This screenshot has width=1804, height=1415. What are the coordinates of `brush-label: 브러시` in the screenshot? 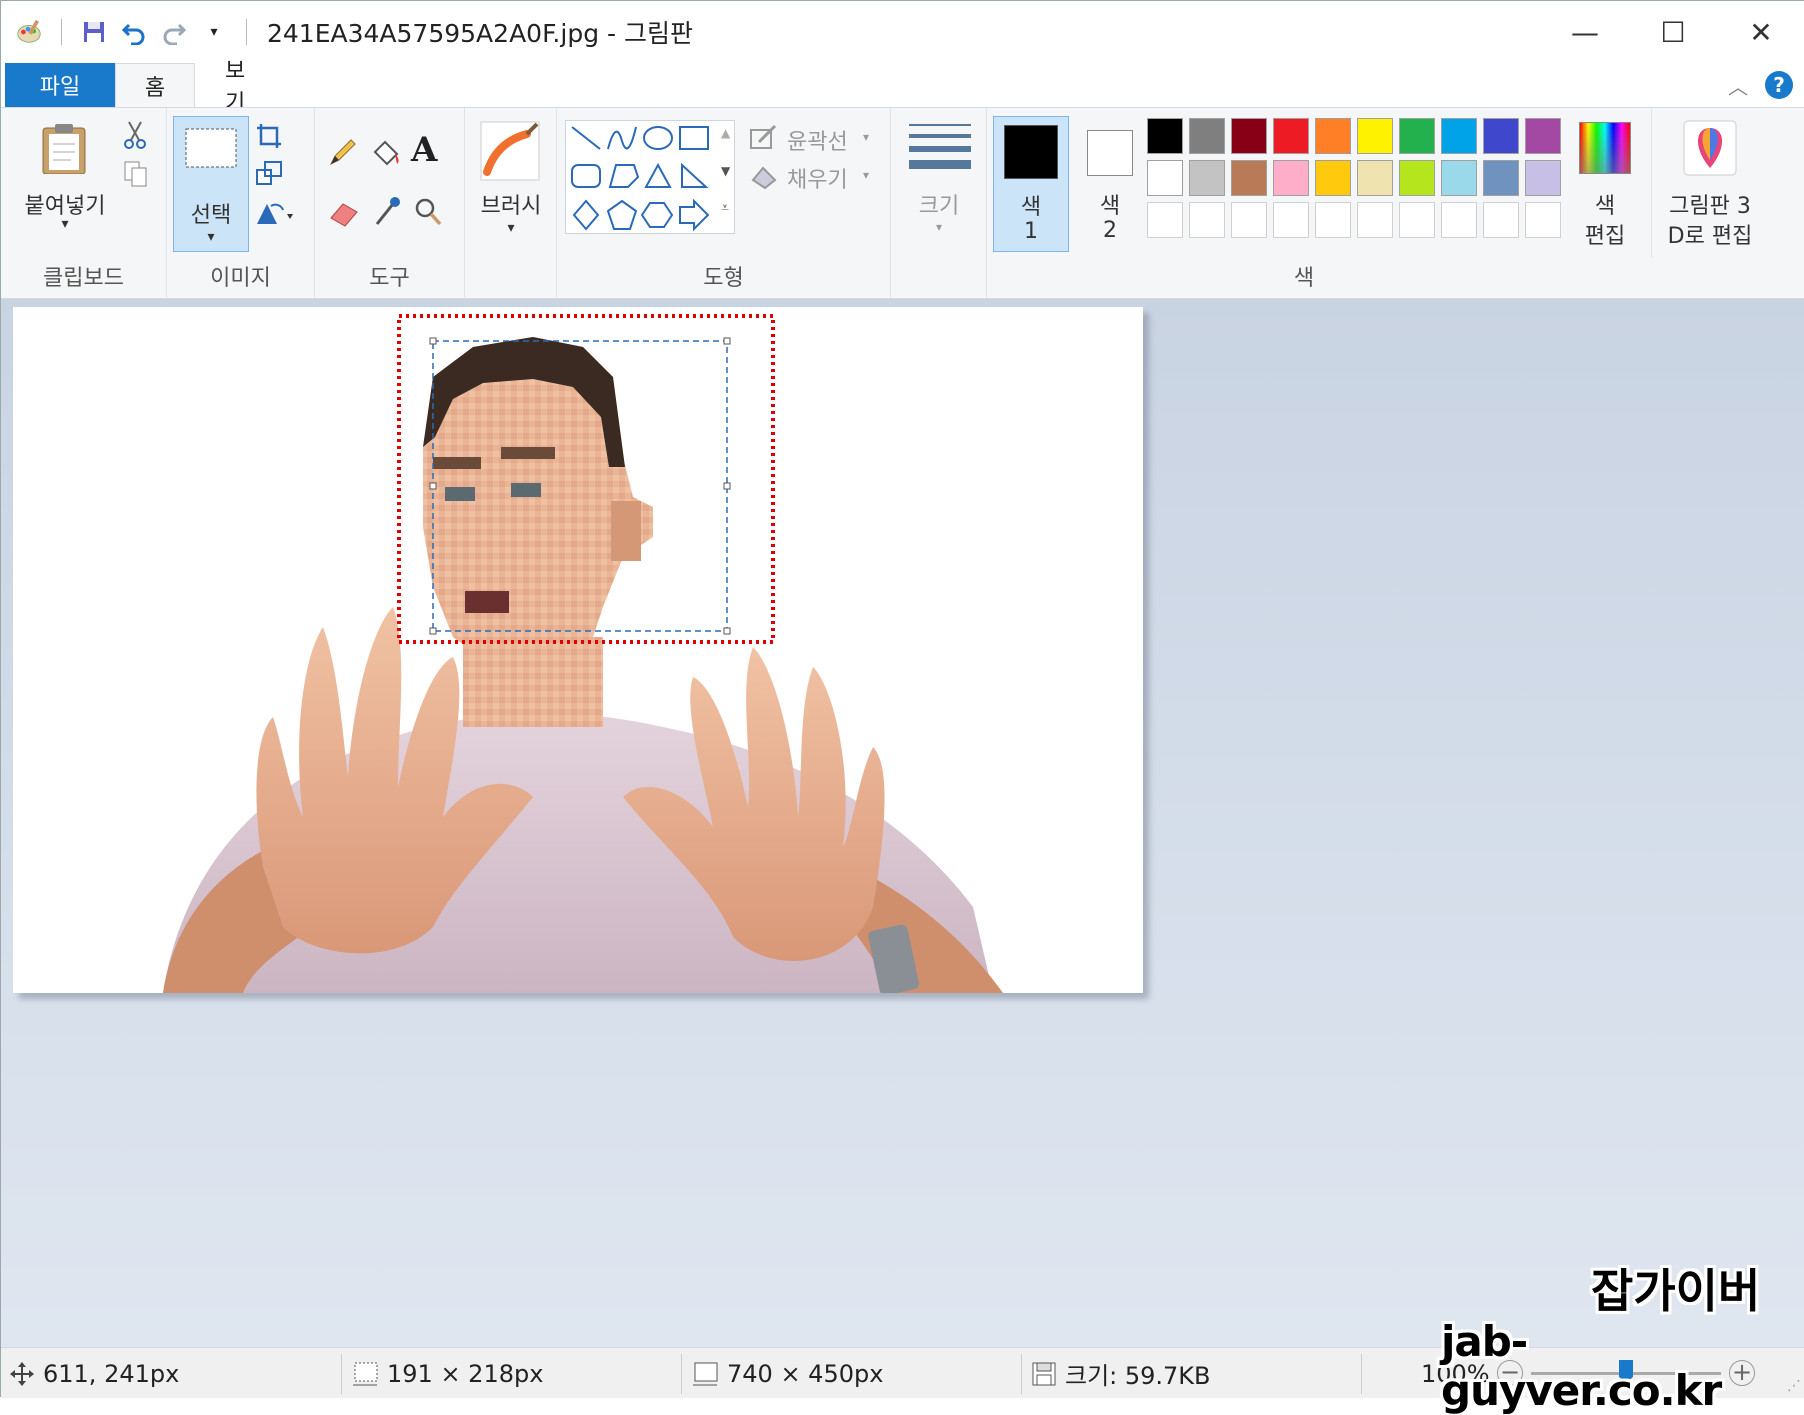 It's located at (511, 206).